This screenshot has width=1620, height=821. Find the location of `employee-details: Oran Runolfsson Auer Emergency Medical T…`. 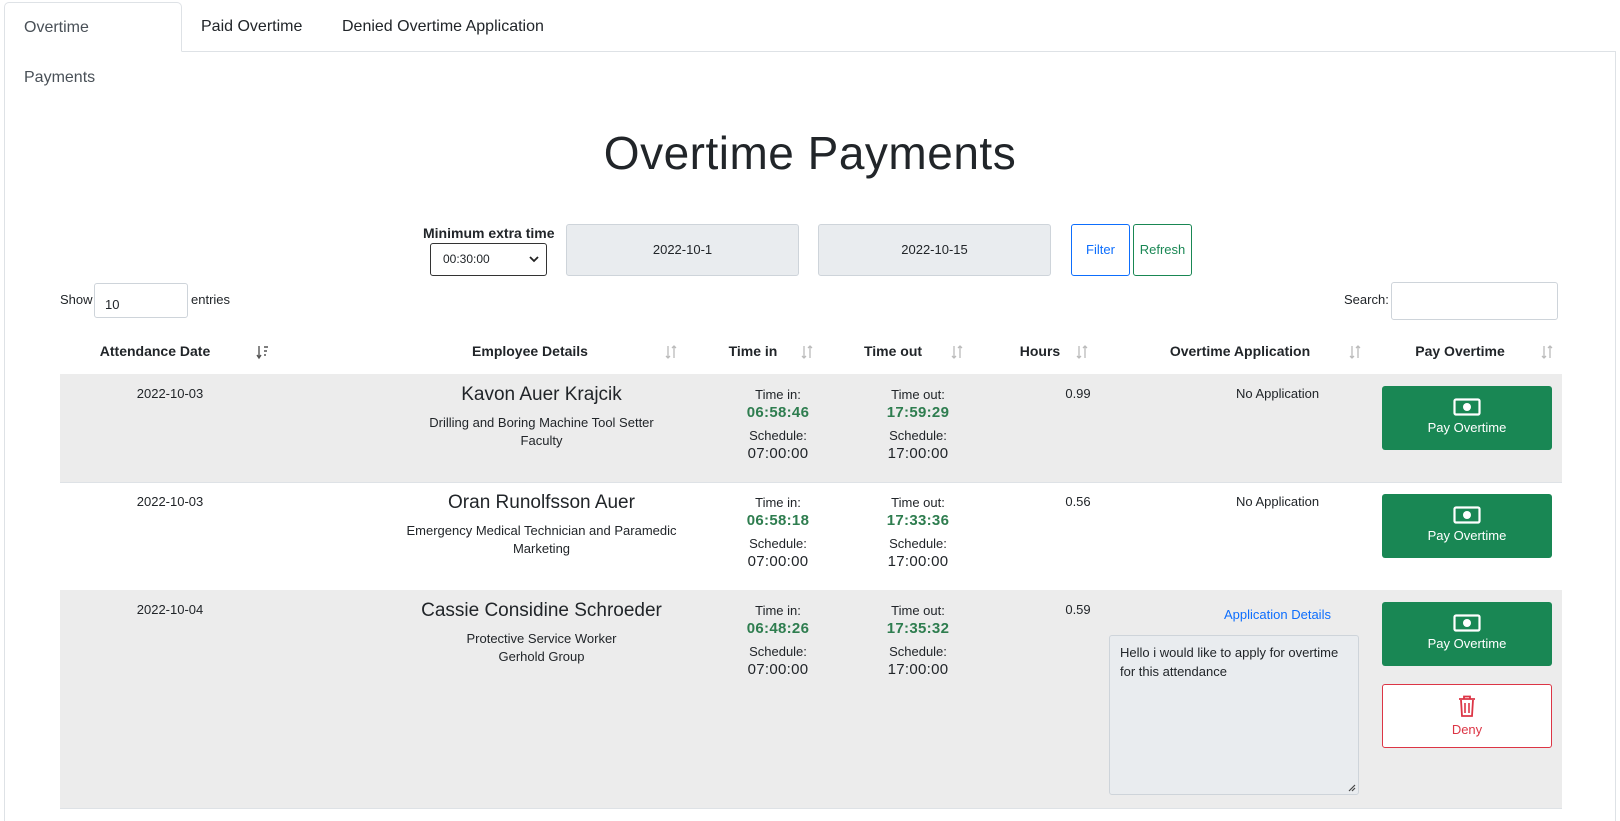

employee-details: Oran Runolfsson Auer Emergency Medical T… is located at coordinates (541, 525).